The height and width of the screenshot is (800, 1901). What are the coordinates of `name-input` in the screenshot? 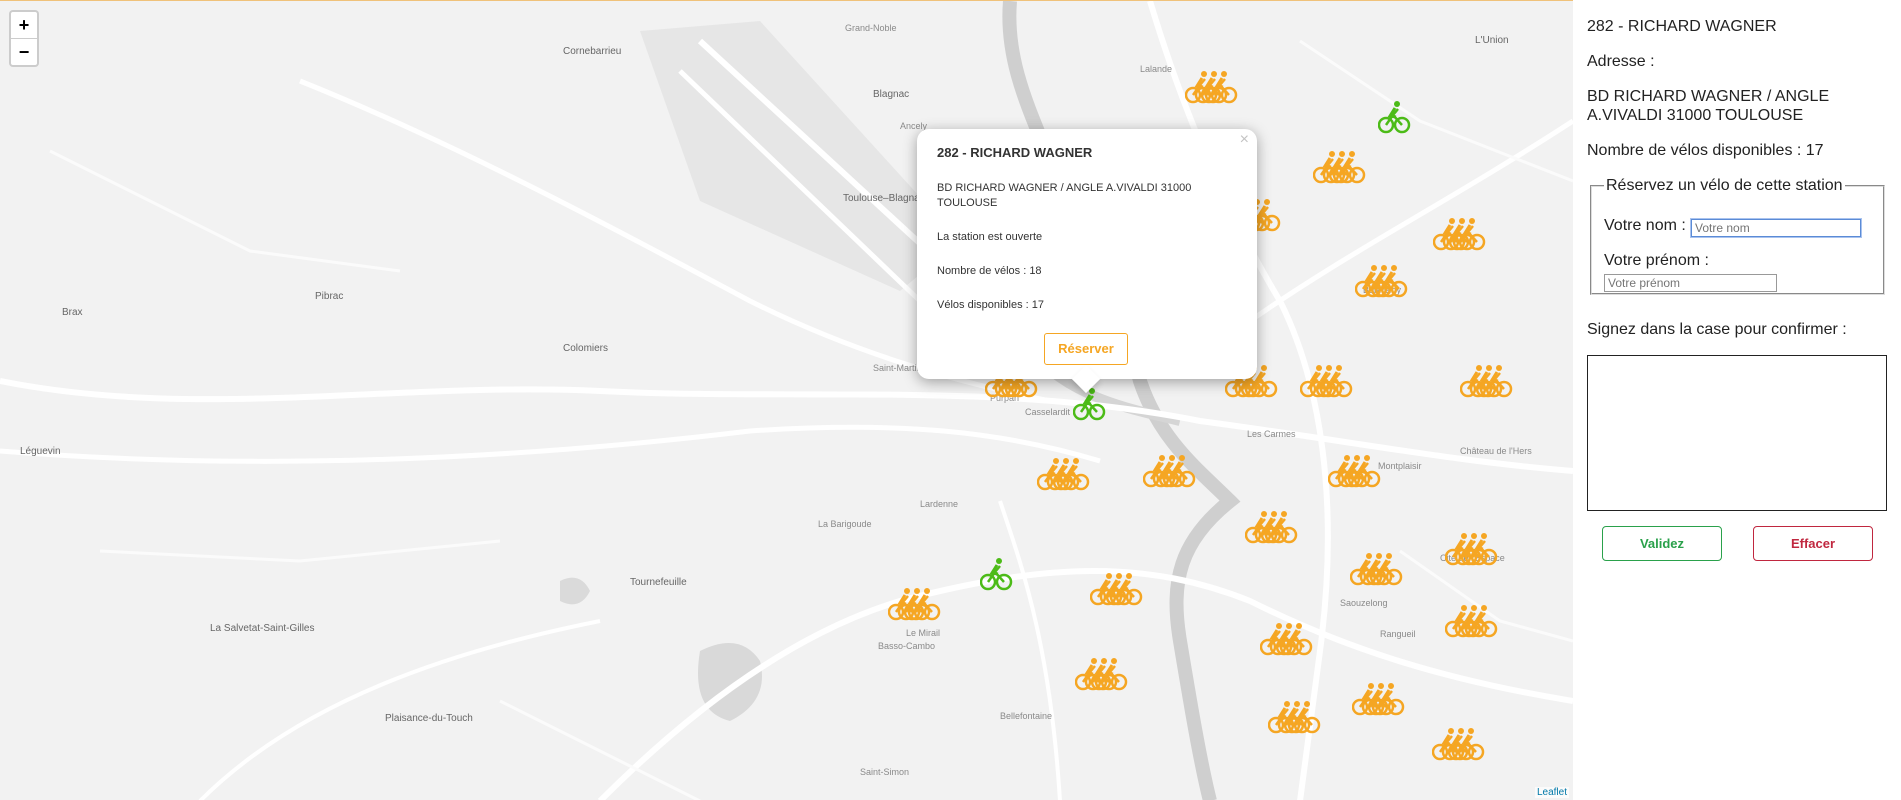 It's located at (1776, 228).